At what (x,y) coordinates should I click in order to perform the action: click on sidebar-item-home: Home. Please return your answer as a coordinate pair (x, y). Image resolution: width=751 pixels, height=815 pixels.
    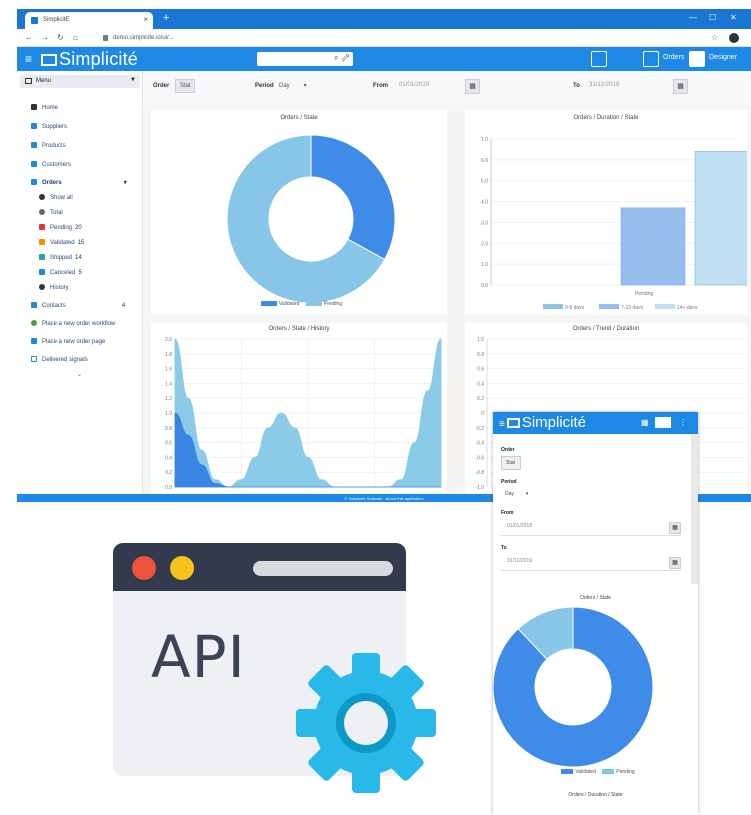
    Looking at the image, I should click on (44, 107).